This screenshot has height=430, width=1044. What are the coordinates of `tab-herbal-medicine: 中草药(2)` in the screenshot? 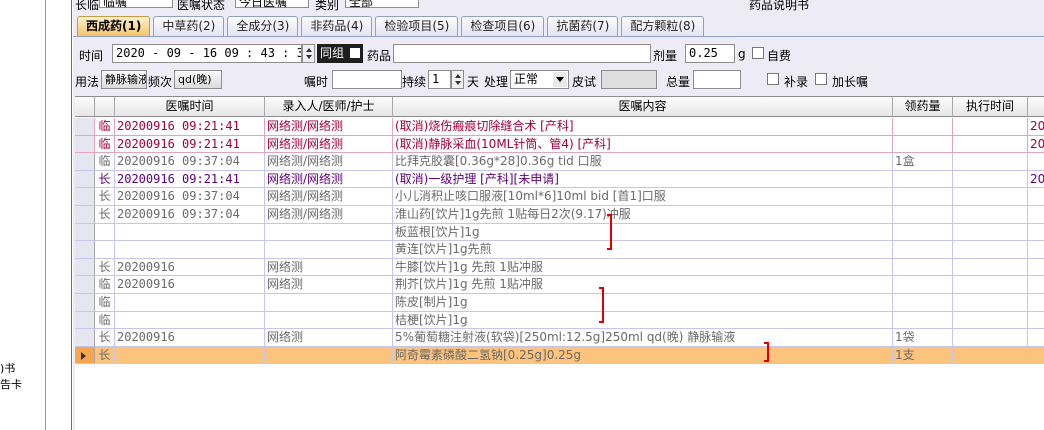 It's located at (189, 26).